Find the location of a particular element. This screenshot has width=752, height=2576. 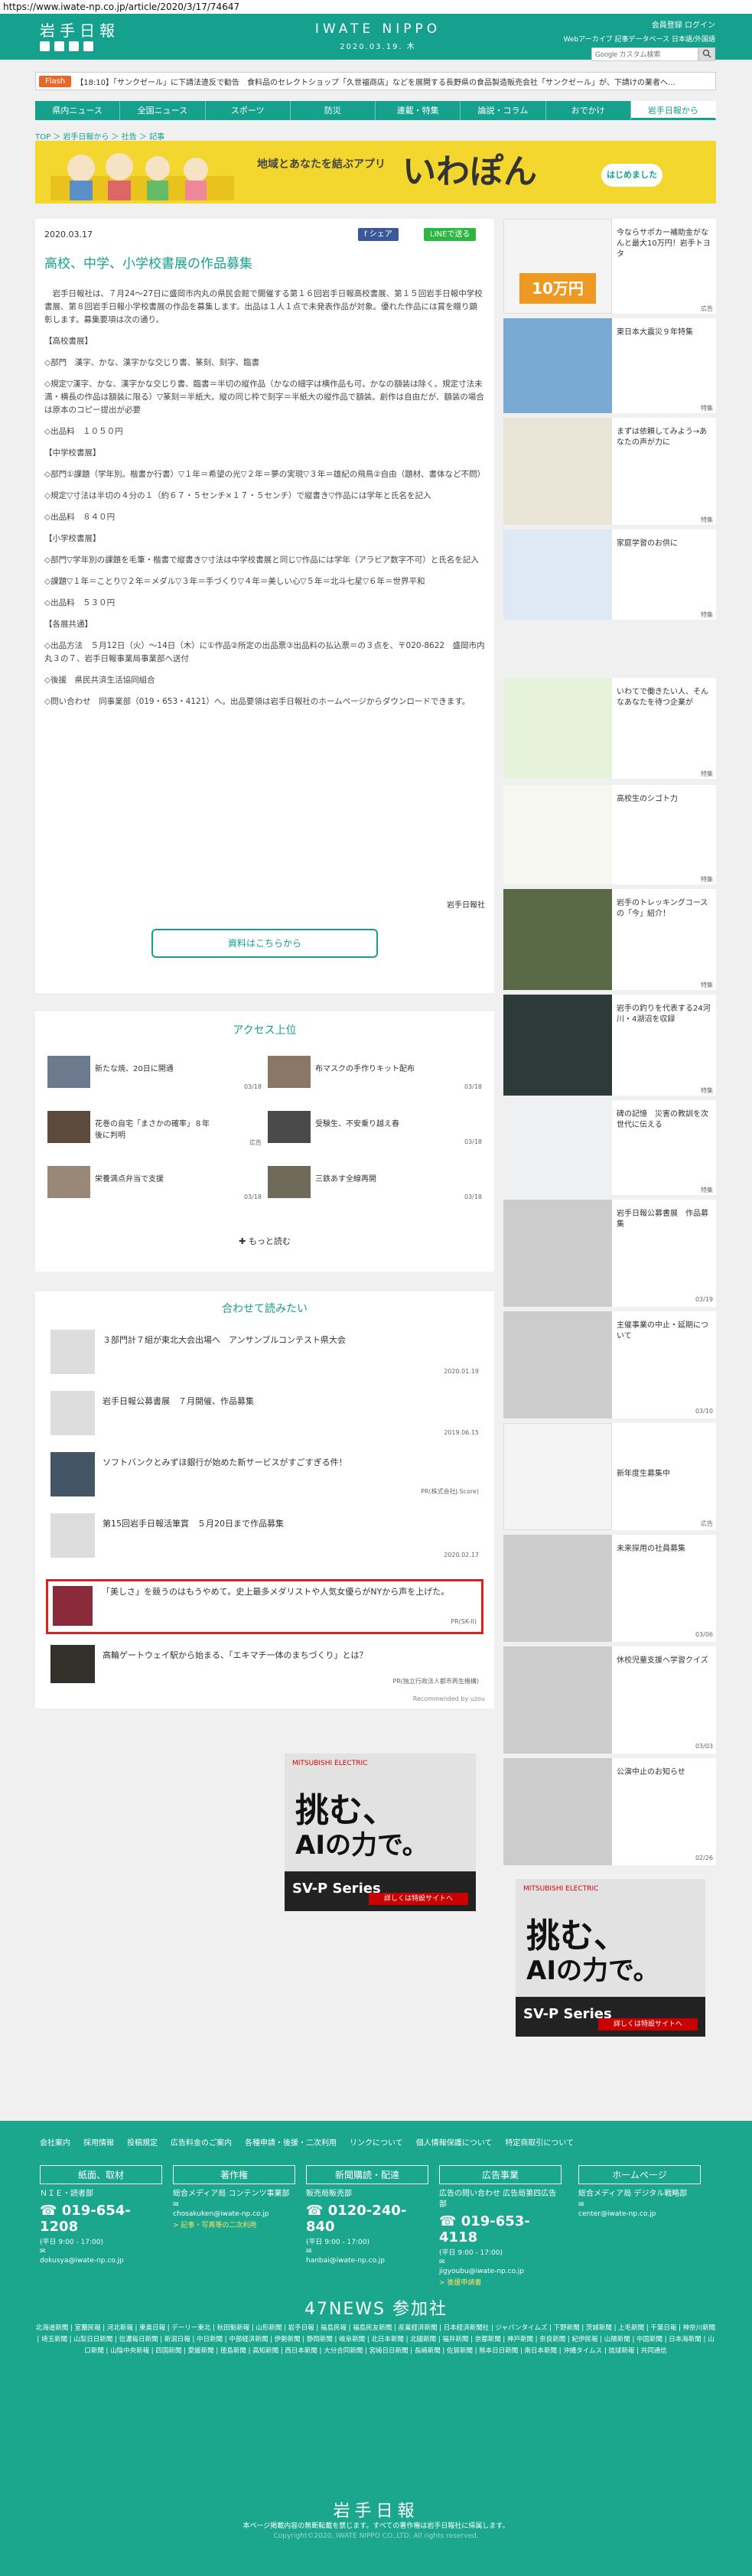

sidebar-item: いわてで働きたい人、そんなあなたを待つ企業が 特集 is located at coordinates (610, 729).